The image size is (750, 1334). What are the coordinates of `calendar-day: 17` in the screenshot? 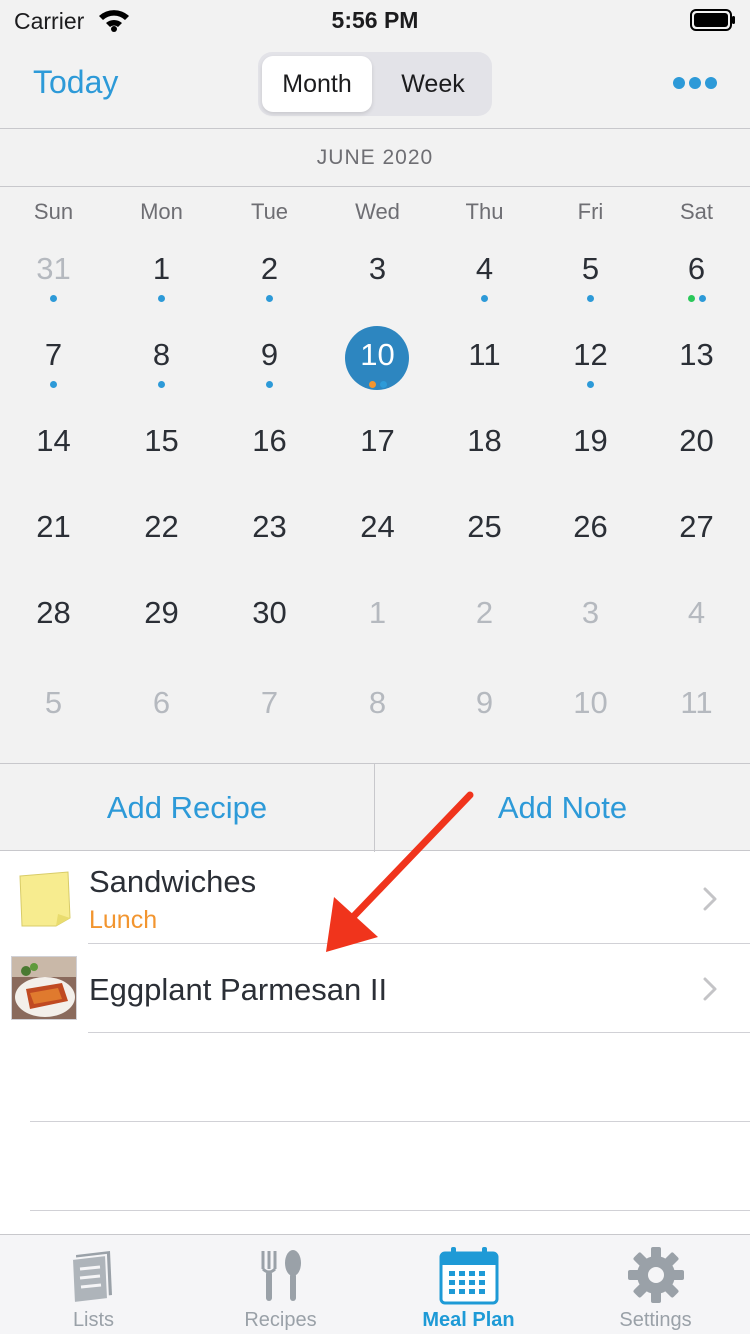 It's located at (377, 458).